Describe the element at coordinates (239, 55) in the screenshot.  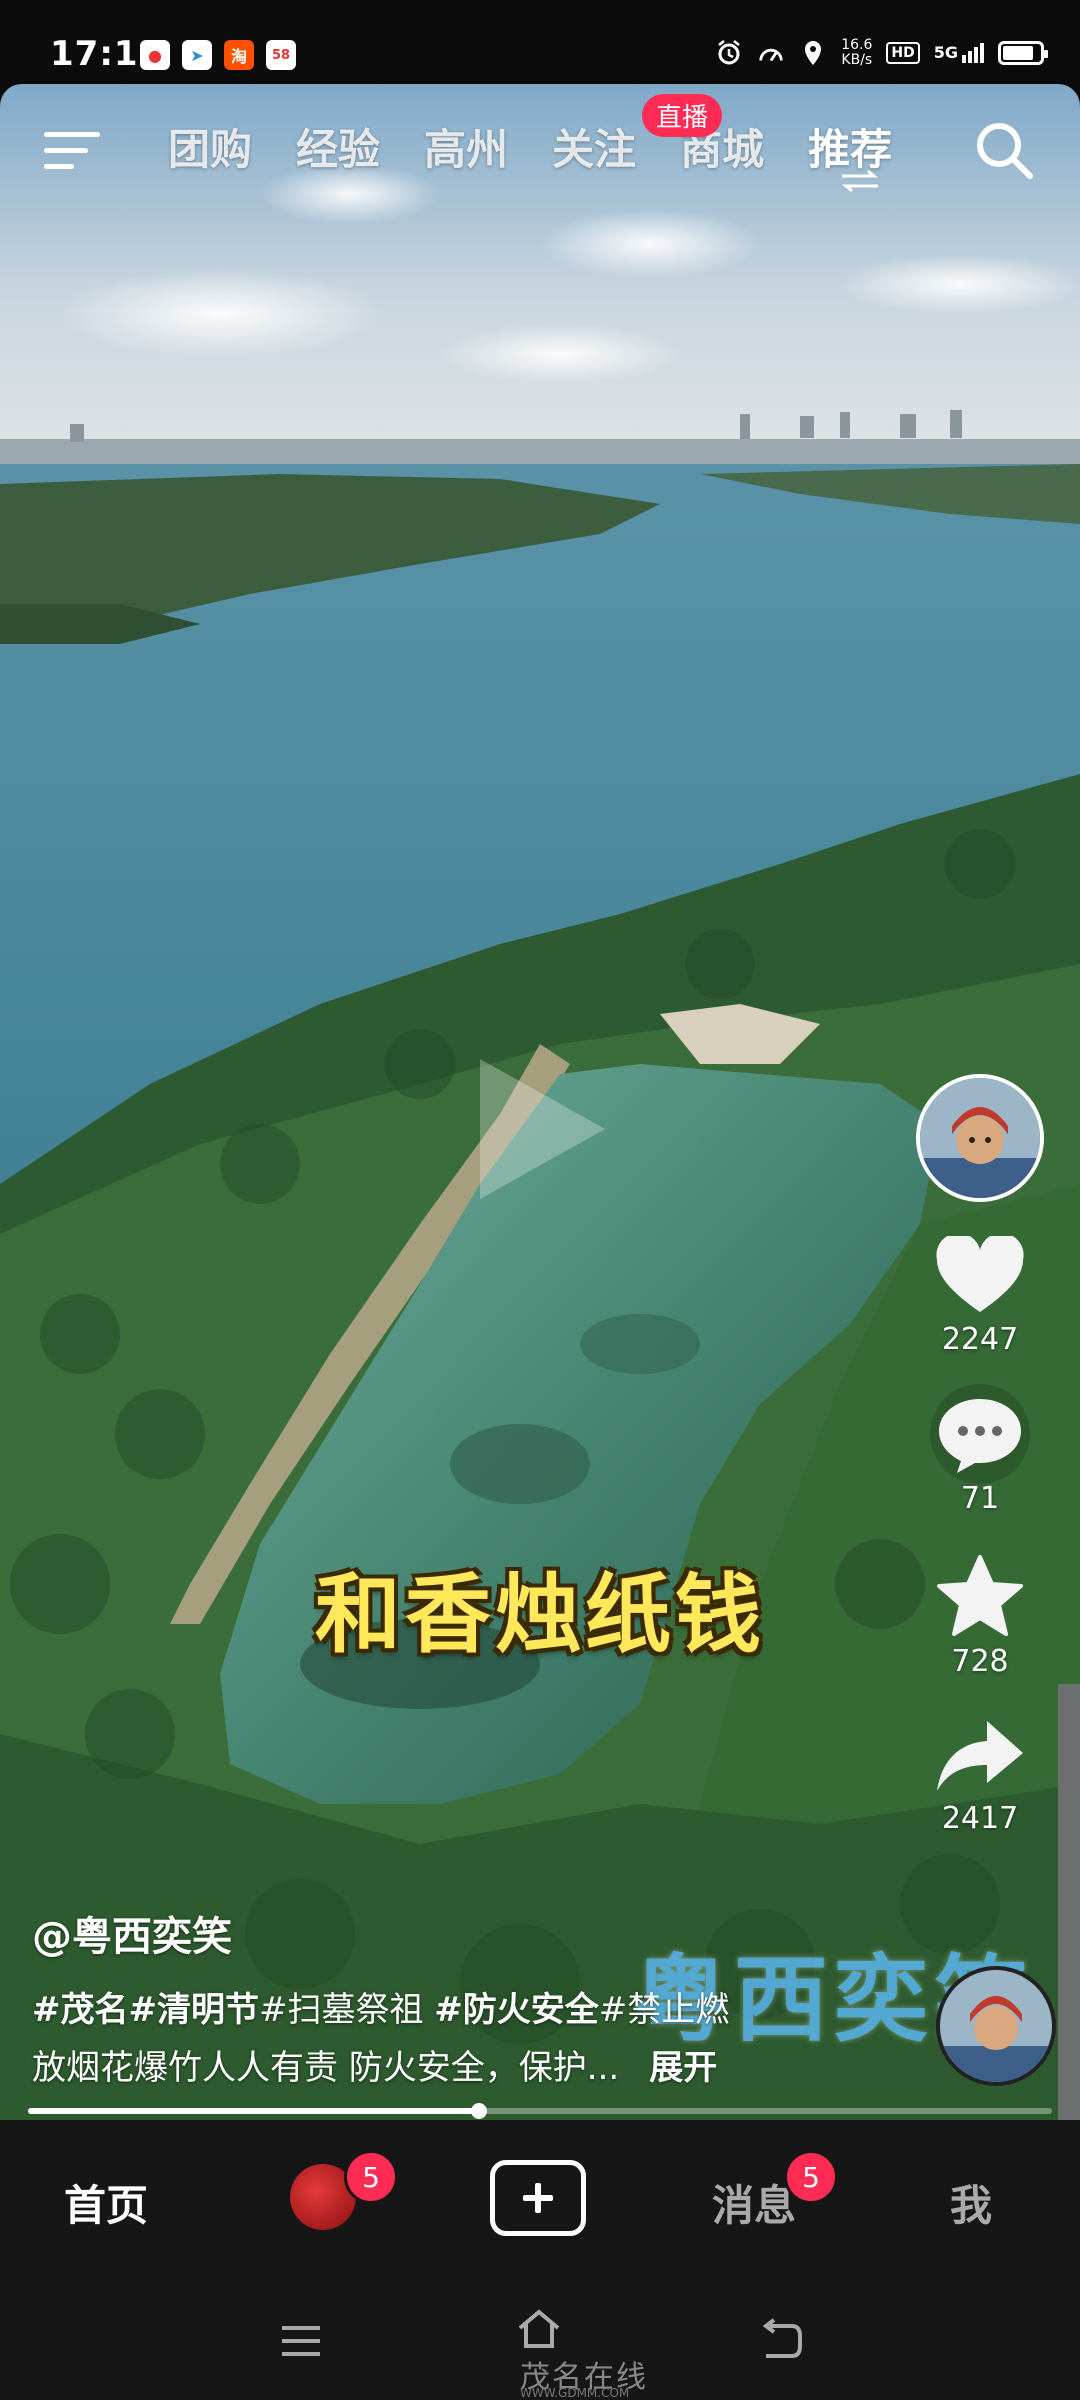
I see `taobao-icon: 淘` at that location.